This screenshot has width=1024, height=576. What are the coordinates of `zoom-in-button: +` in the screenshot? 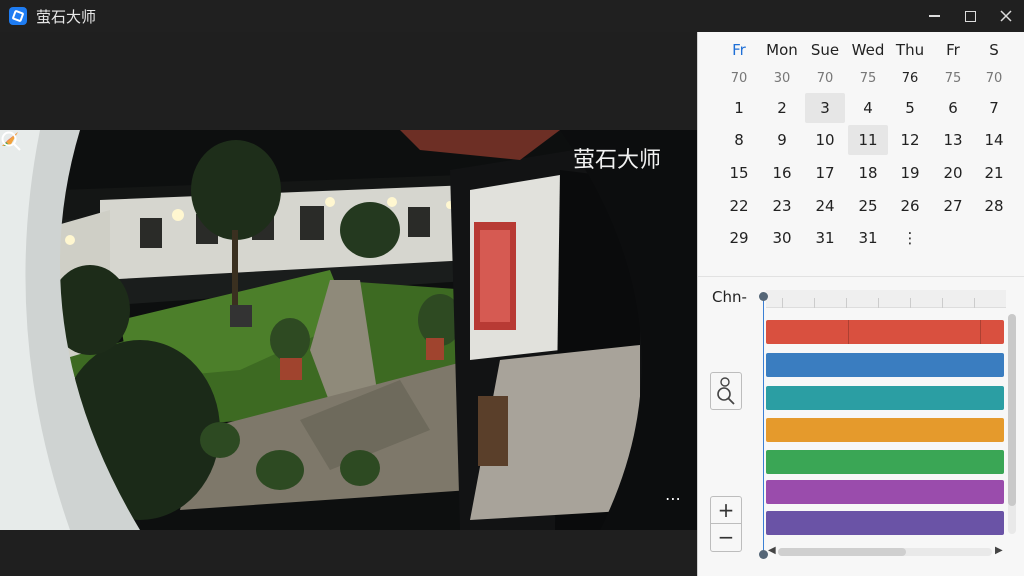 It's located at (726, 510).